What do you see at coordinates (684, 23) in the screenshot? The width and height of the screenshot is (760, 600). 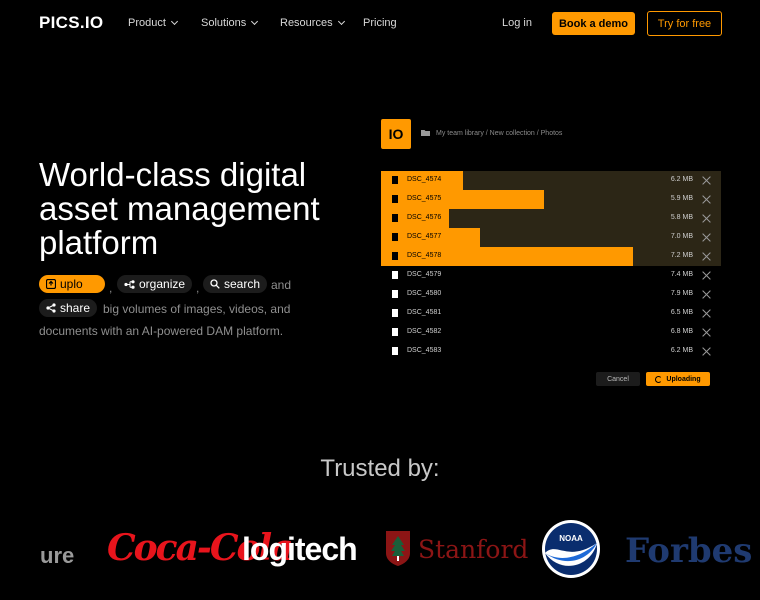 I see `try-free-button: Try for free` at bounding box center [684, 23].